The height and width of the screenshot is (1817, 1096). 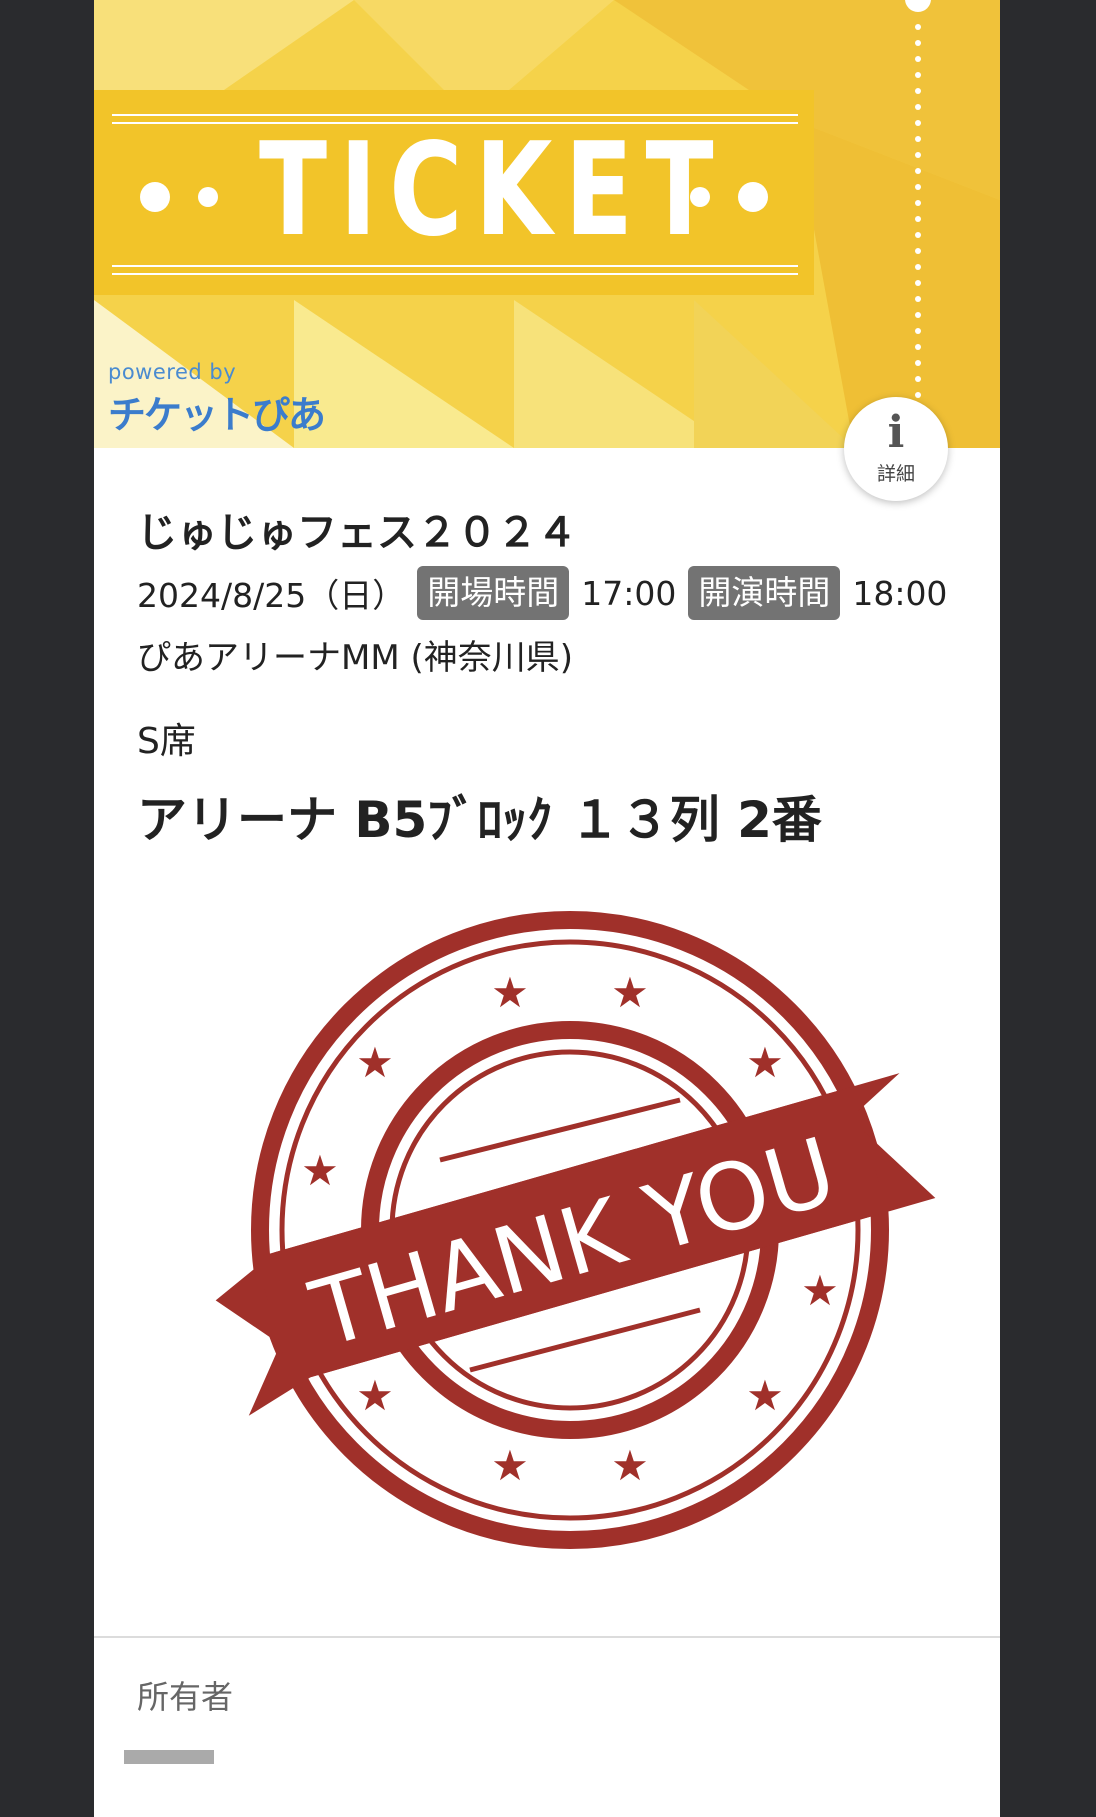 I want to click on ticket-banner: TICKET, so click(x=454, y=192).